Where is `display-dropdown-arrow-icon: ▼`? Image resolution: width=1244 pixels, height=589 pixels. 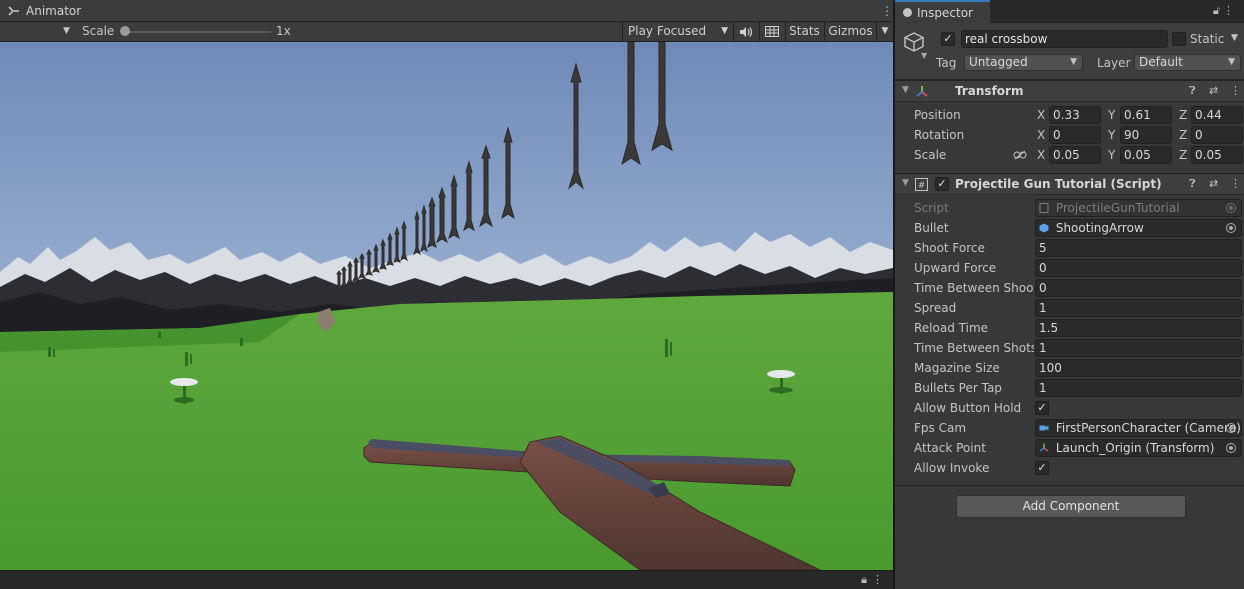 display-dropdown-arrow-icon: ▼ is located at coordinates (66, 31).